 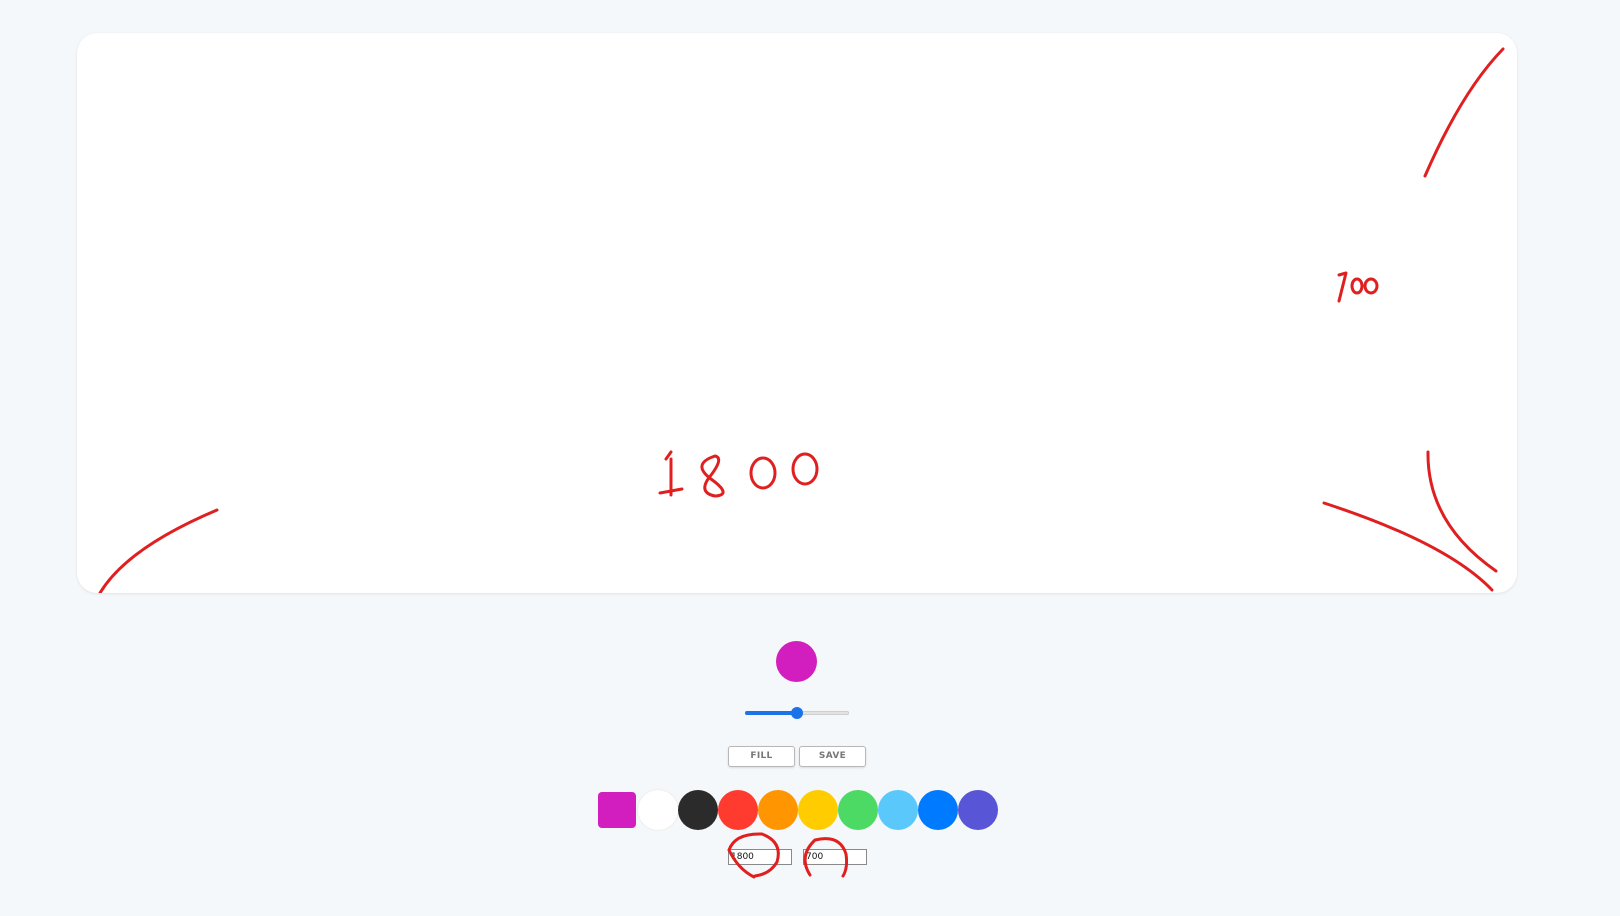 I want to click on color-swatch-yellow, so click(x=818, y=810).